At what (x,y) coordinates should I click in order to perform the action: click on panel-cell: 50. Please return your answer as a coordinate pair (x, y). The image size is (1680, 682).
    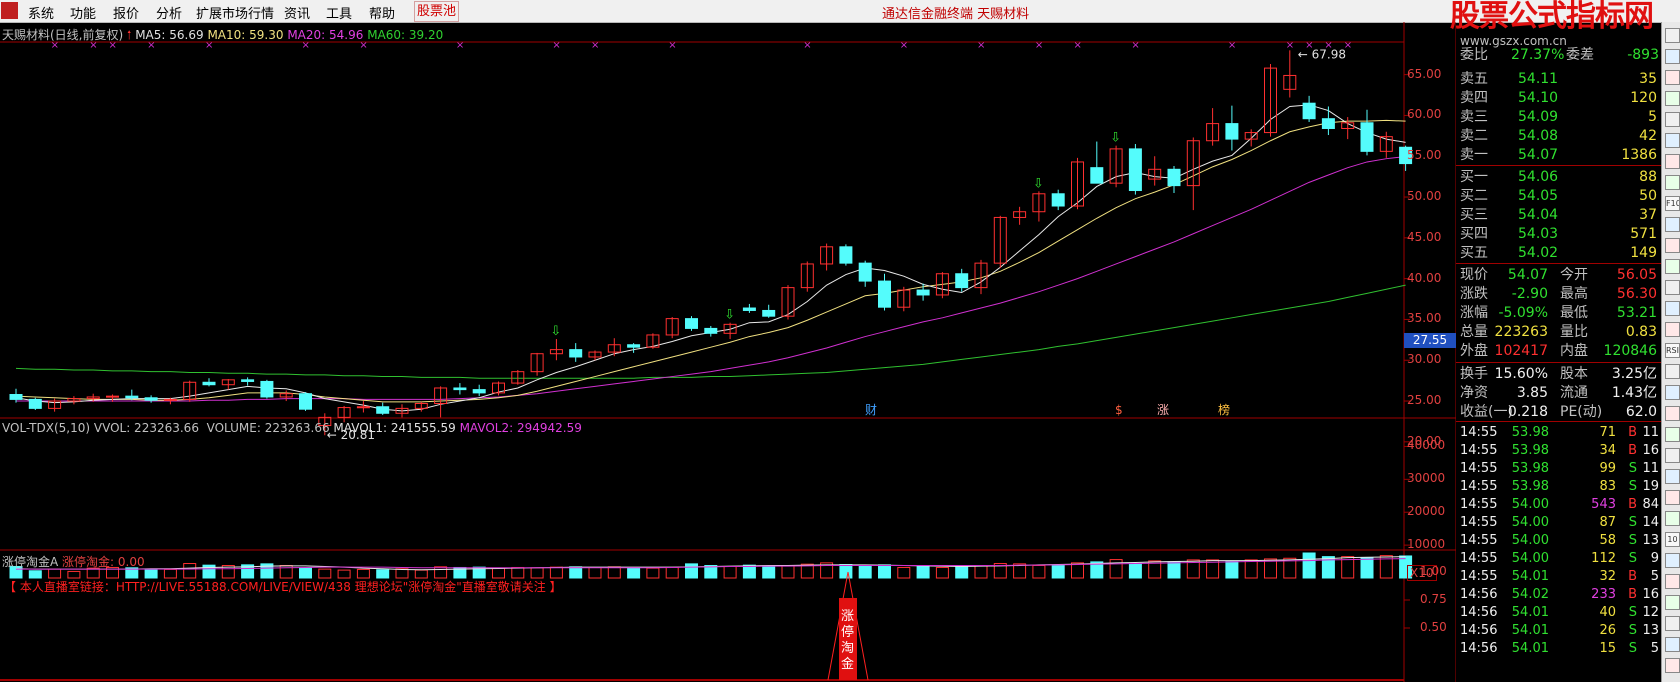
    Looking at the image, I should click on (1648, 196).